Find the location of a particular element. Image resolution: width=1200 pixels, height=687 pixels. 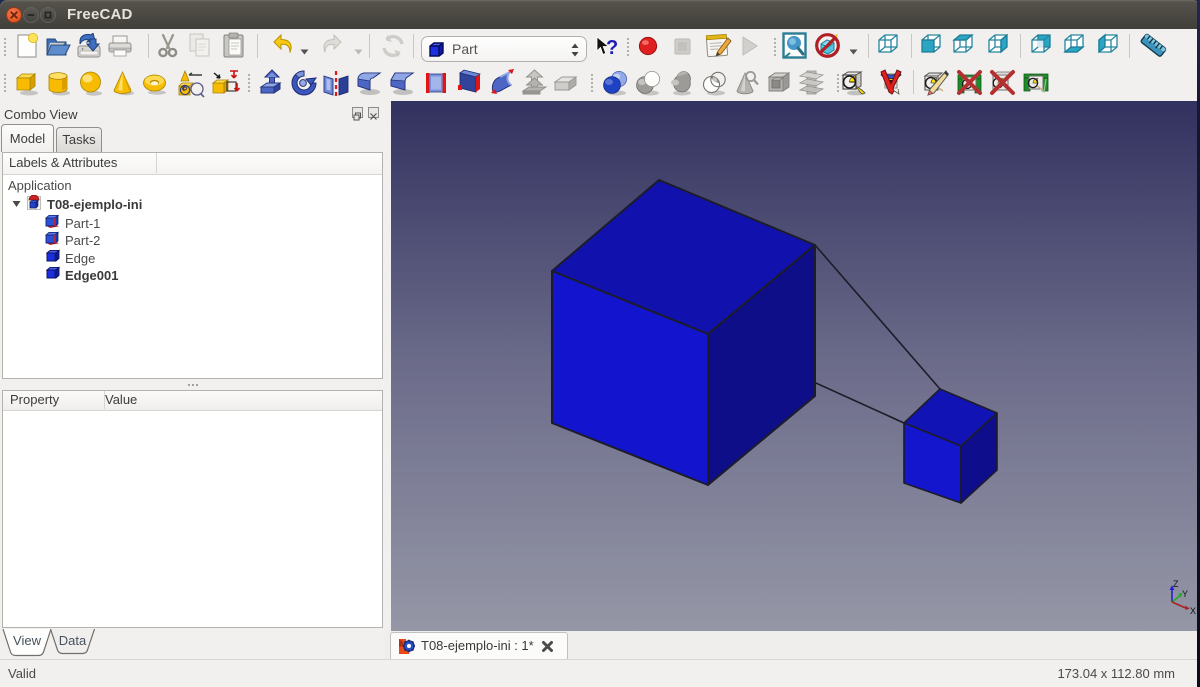

svg-text: Y is located at coordinates (1185, 594).